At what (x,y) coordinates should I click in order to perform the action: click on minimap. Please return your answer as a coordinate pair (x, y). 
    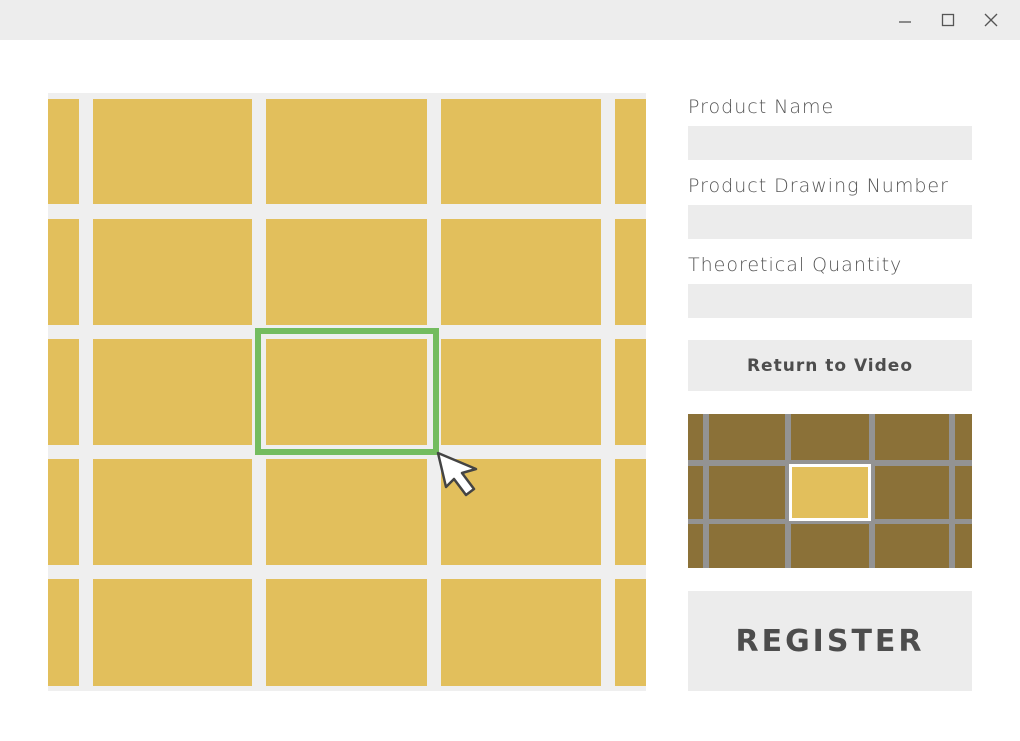
    Looking at the image, I should click on (830, 491).